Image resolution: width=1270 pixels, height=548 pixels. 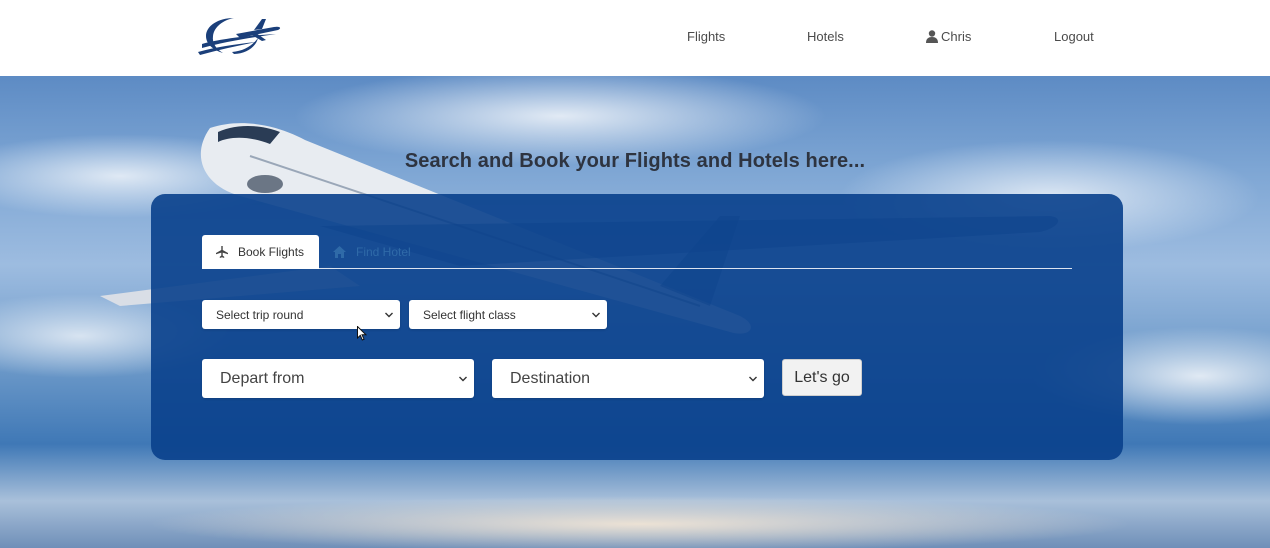 I want to click on nav-hotels-link: Hotels, so click(x=825, y=36).